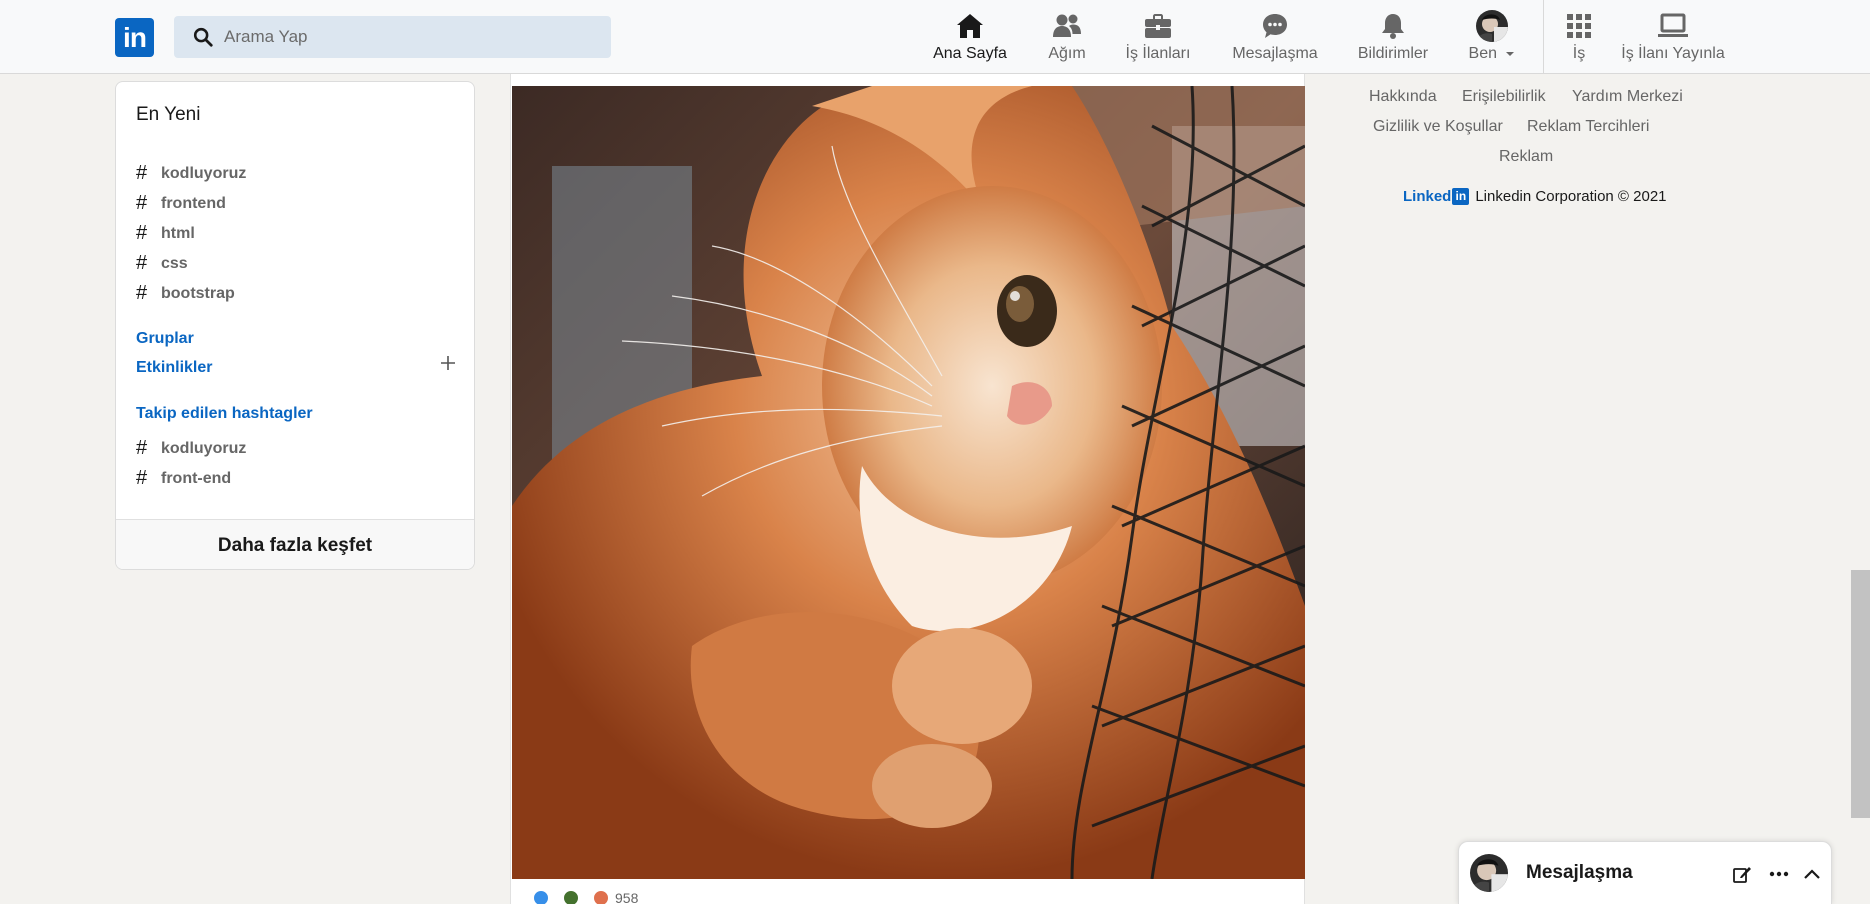 Image resolution: width=1870 pixels, height=904 pixels. I want to click on nav-home-label: Ana Sayfa, so click(970, 53).